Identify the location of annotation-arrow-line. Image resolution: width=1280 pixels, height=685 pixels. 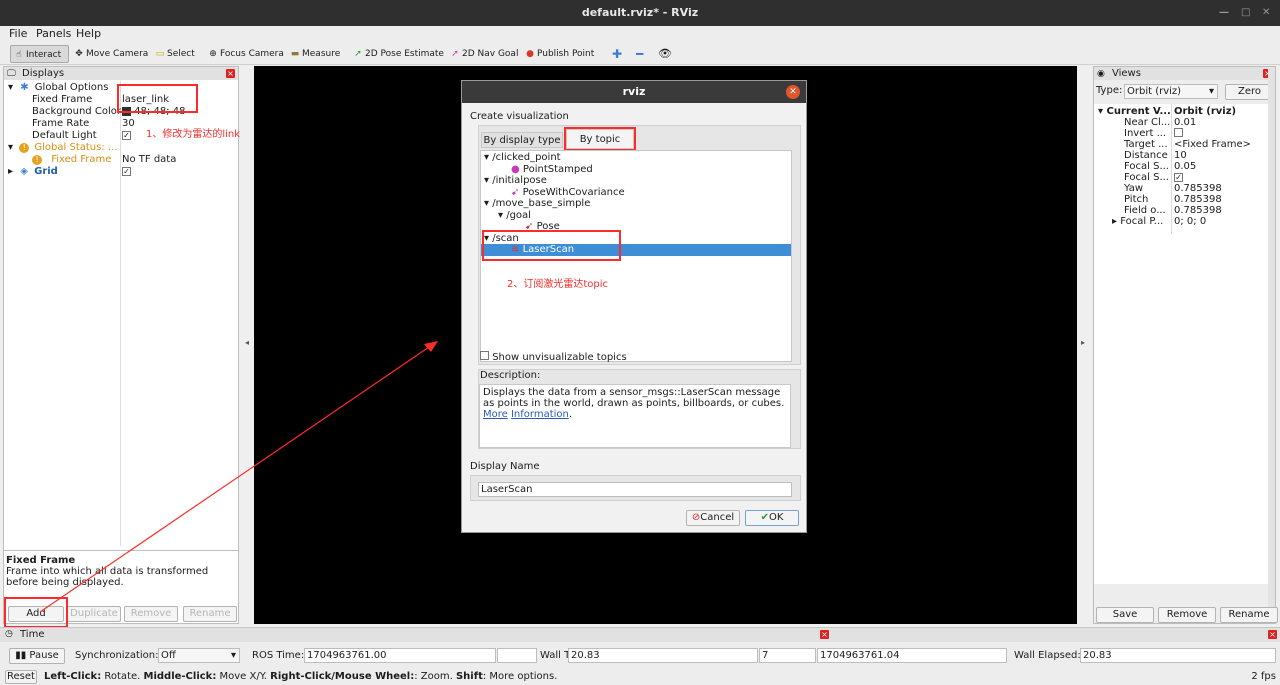
(236, 478).